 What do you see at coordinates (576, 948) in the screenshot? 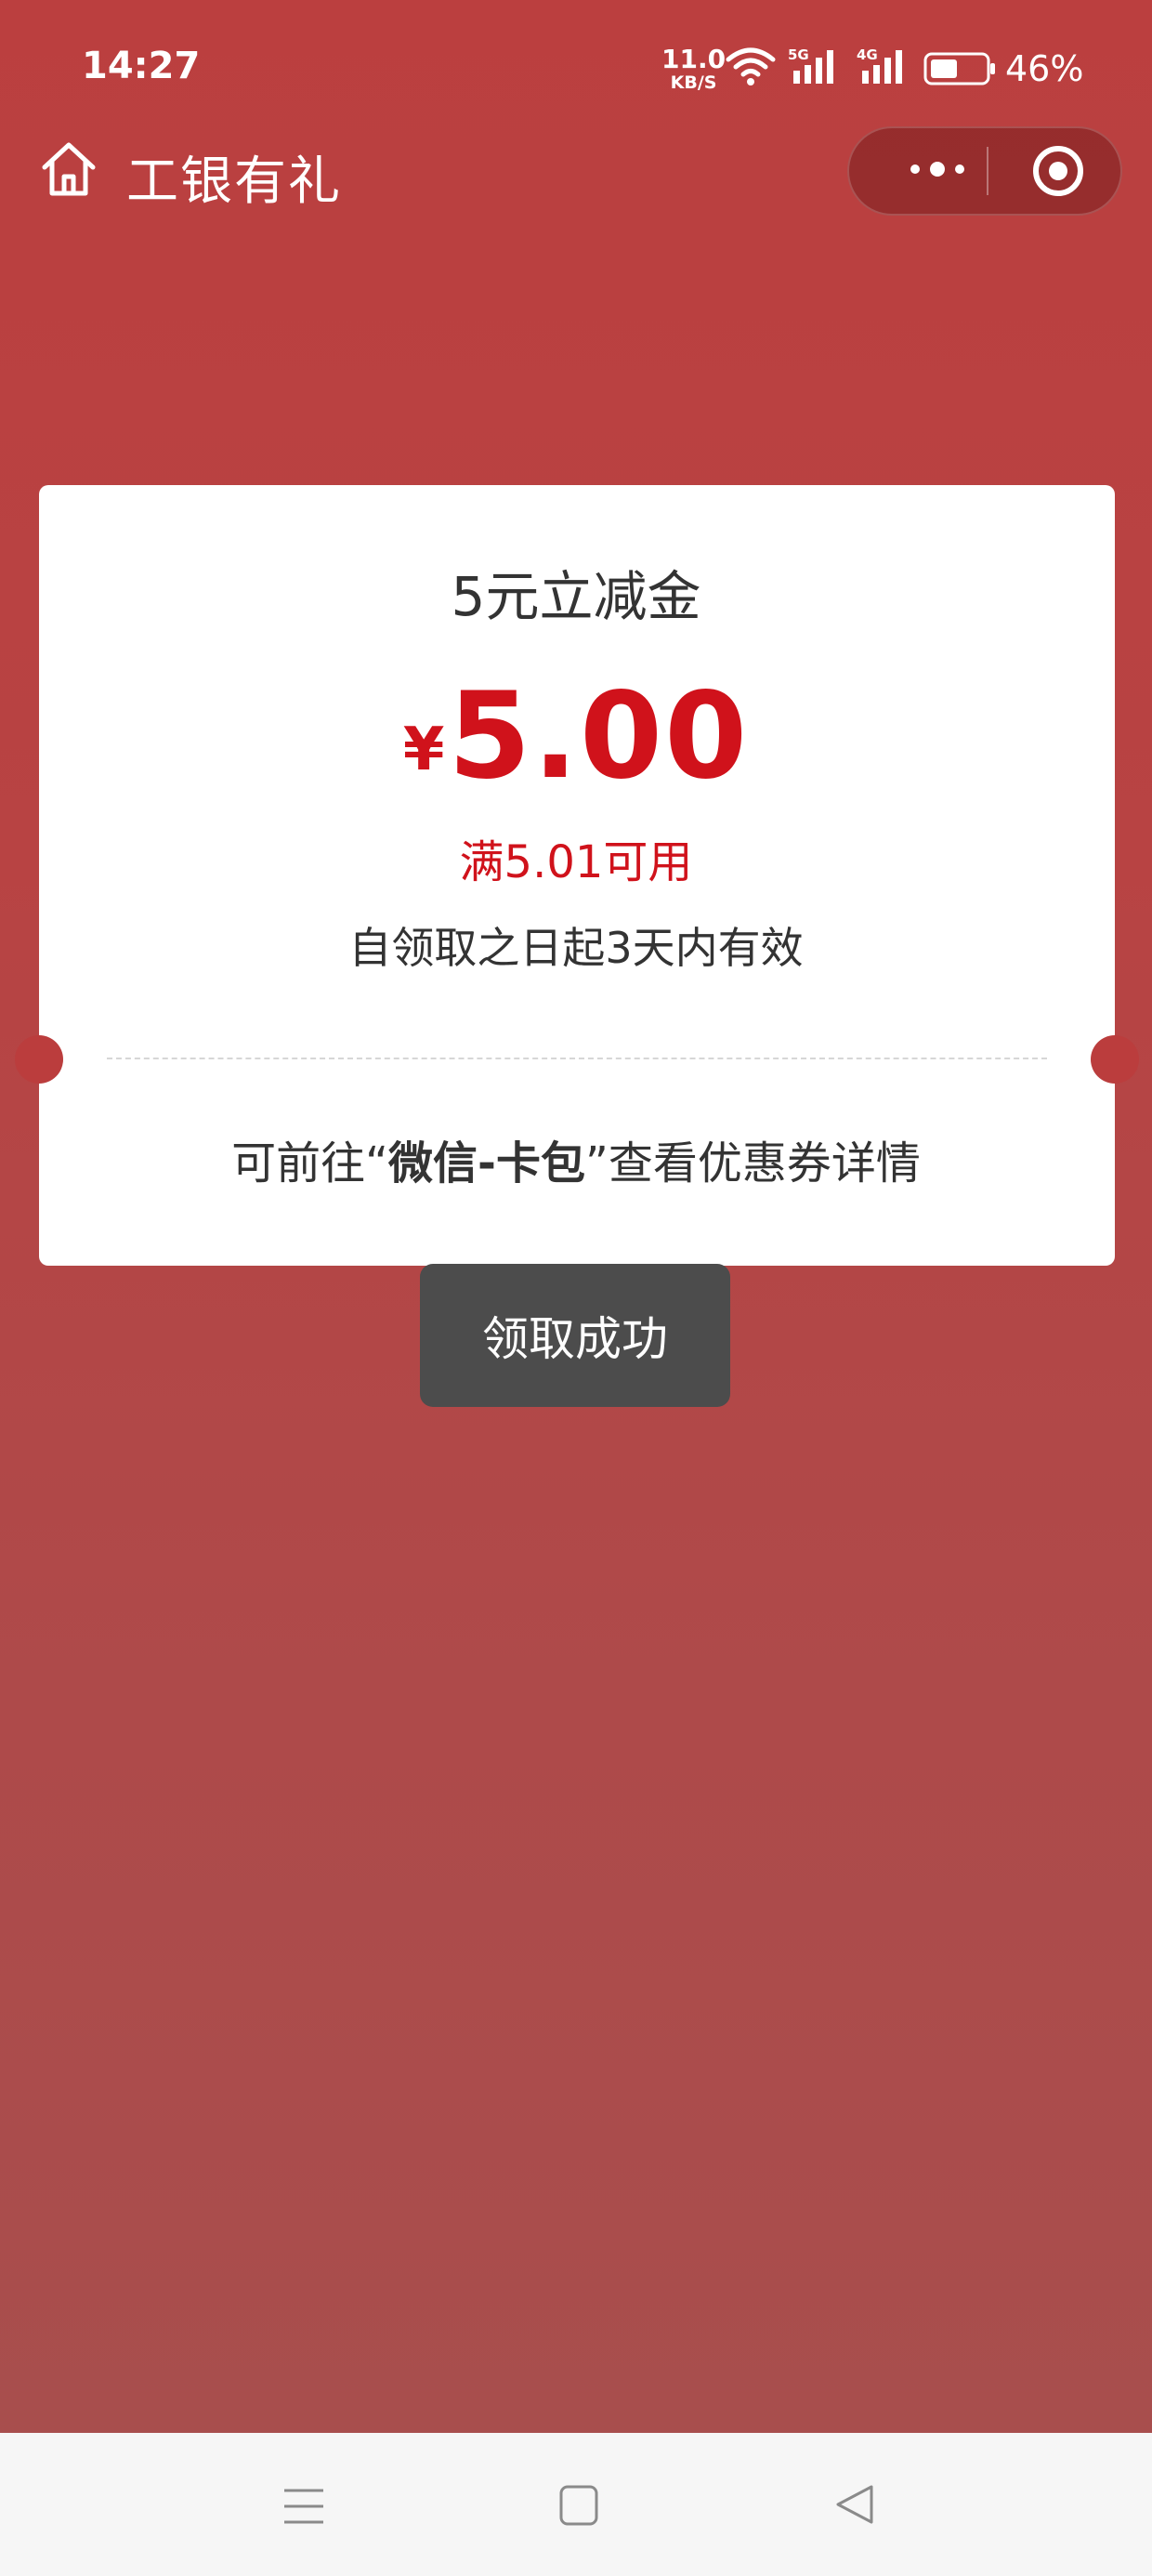
I see `coupon-validity: 自领取之日起3天内有效` at bounding box center [576, 948].